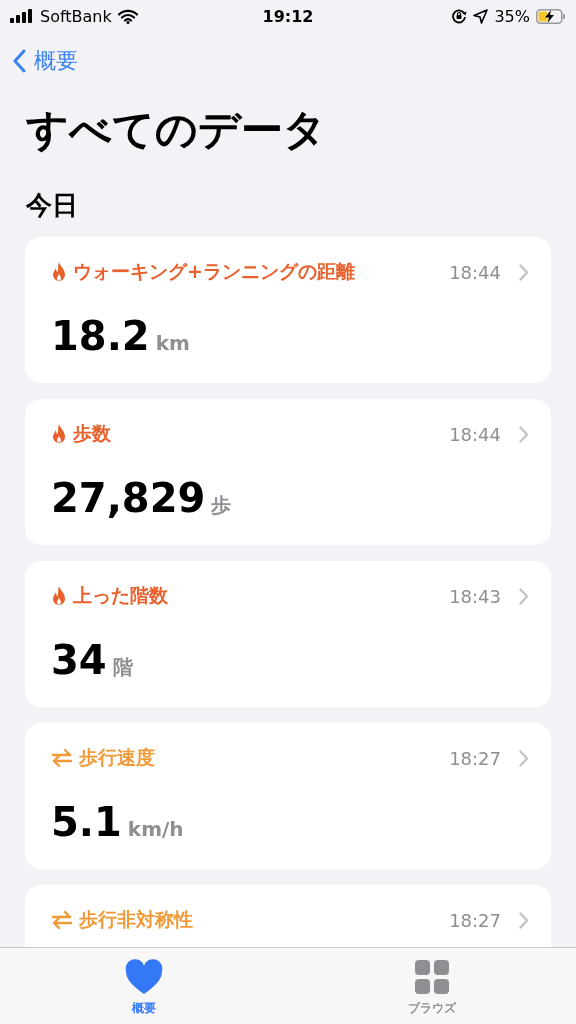 The width and height of the screenshot is (576, 1024). Describe the element at coordinates (459, 16) in the screenshot. I see `rotation-lock-icon` at that location.